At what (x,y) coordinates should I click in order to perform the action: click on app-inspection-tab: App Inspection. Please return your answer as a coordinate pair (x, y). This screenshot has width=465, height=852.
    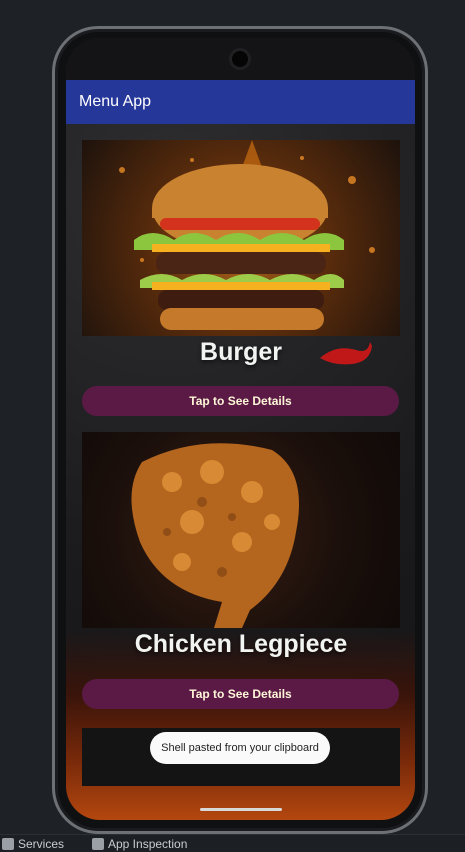
    Looking at the image, I should click on (139, 844).